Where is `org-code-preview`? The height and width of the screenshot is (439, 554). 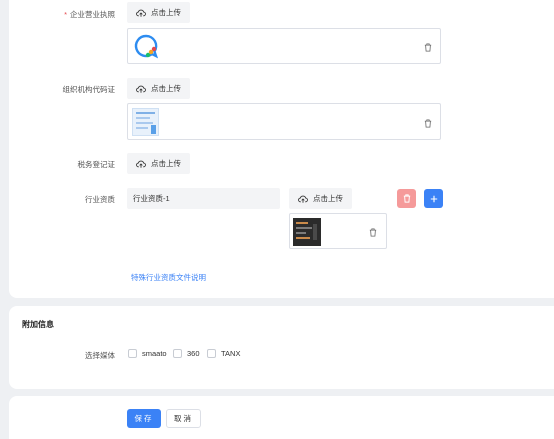
org-code-preview is located at coordinates (284, 121).